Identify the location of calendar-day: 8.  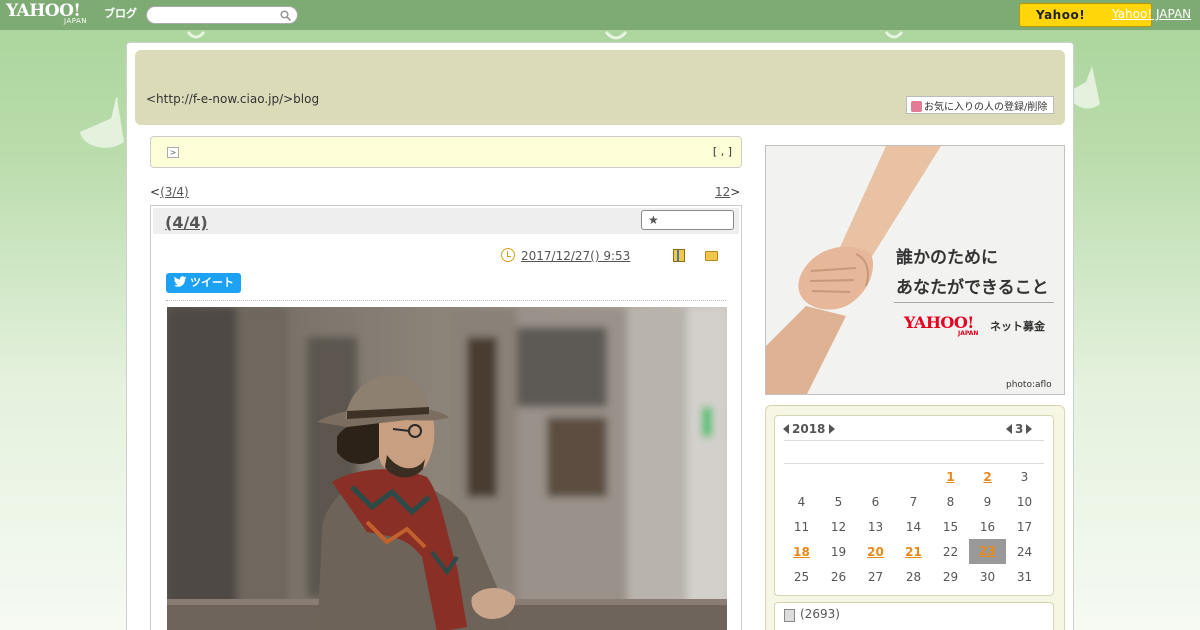
(950, 502).